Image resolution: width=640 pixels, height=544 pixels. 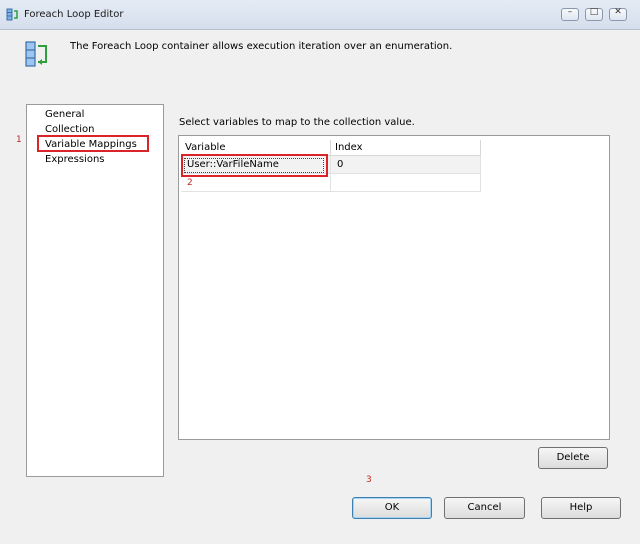 What do you see at coordinates (406, 183) in the screenshot?
I see `new-index-cell` at bounding box center [406, 183].